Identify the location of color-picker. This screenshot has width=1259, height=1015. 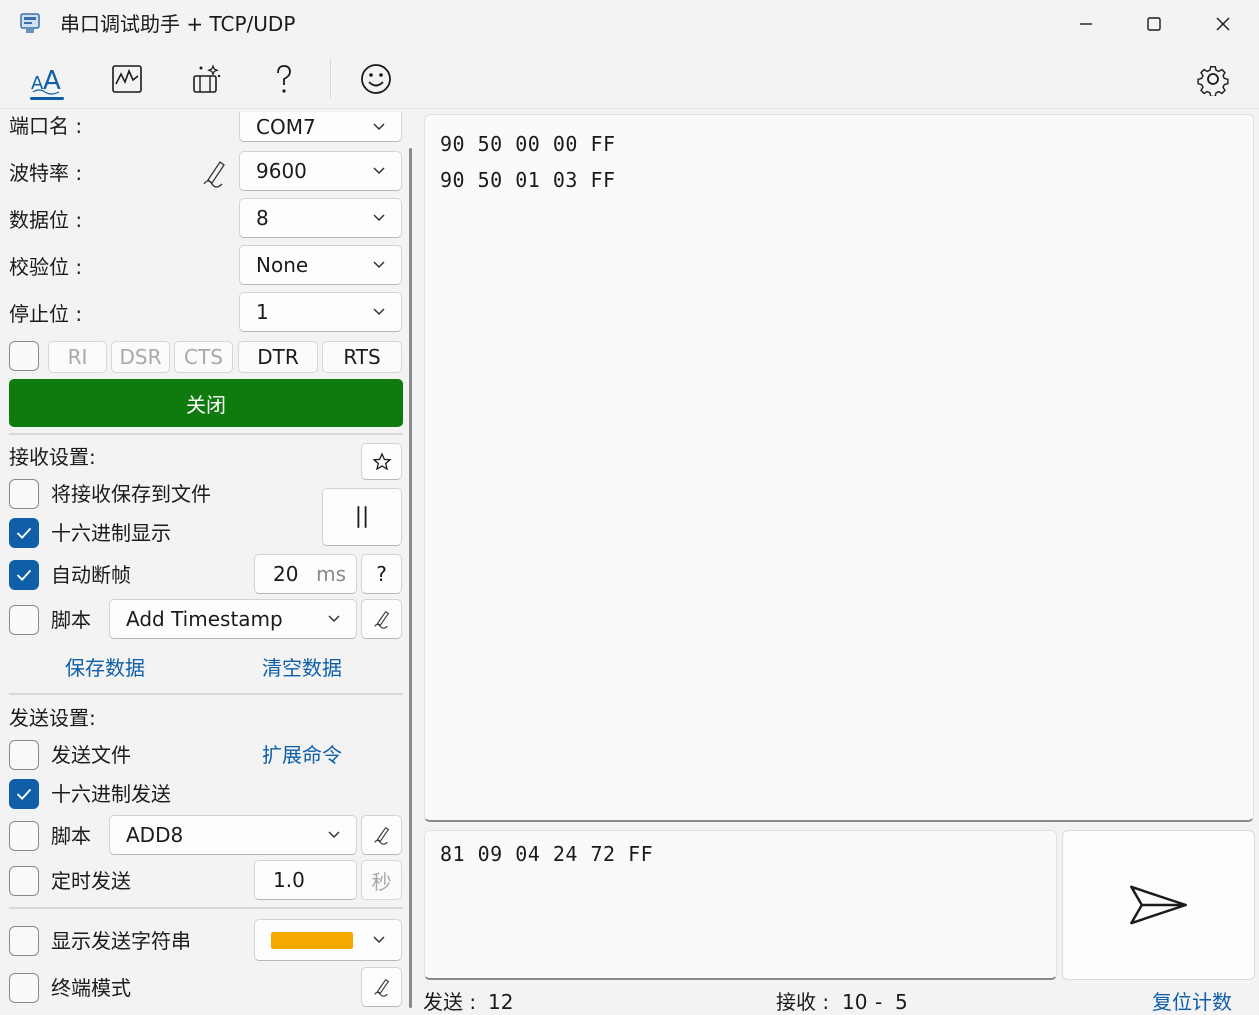
(328, 940).